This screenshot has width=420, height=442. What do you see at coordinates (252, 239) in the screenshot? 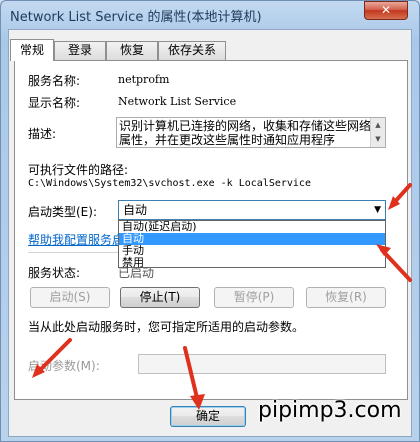
I see `startup-option-auto: 自动` at bounding box center [252, 239].